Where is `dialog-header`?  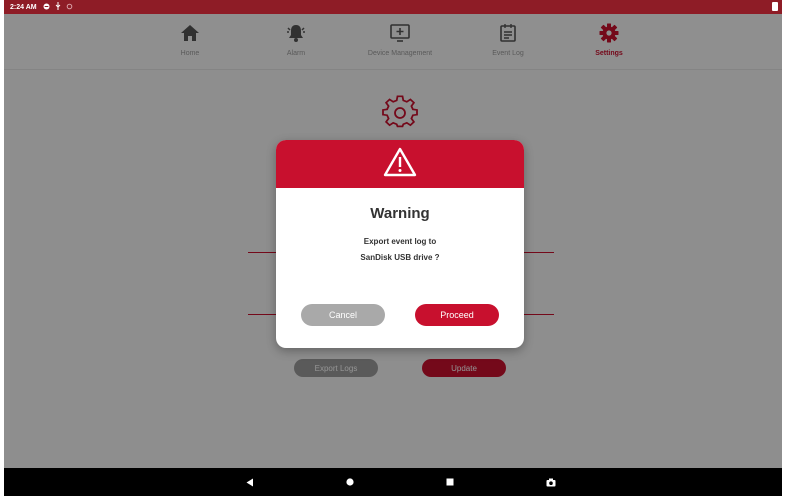 dialog-header is located at coordinates (400, 164).